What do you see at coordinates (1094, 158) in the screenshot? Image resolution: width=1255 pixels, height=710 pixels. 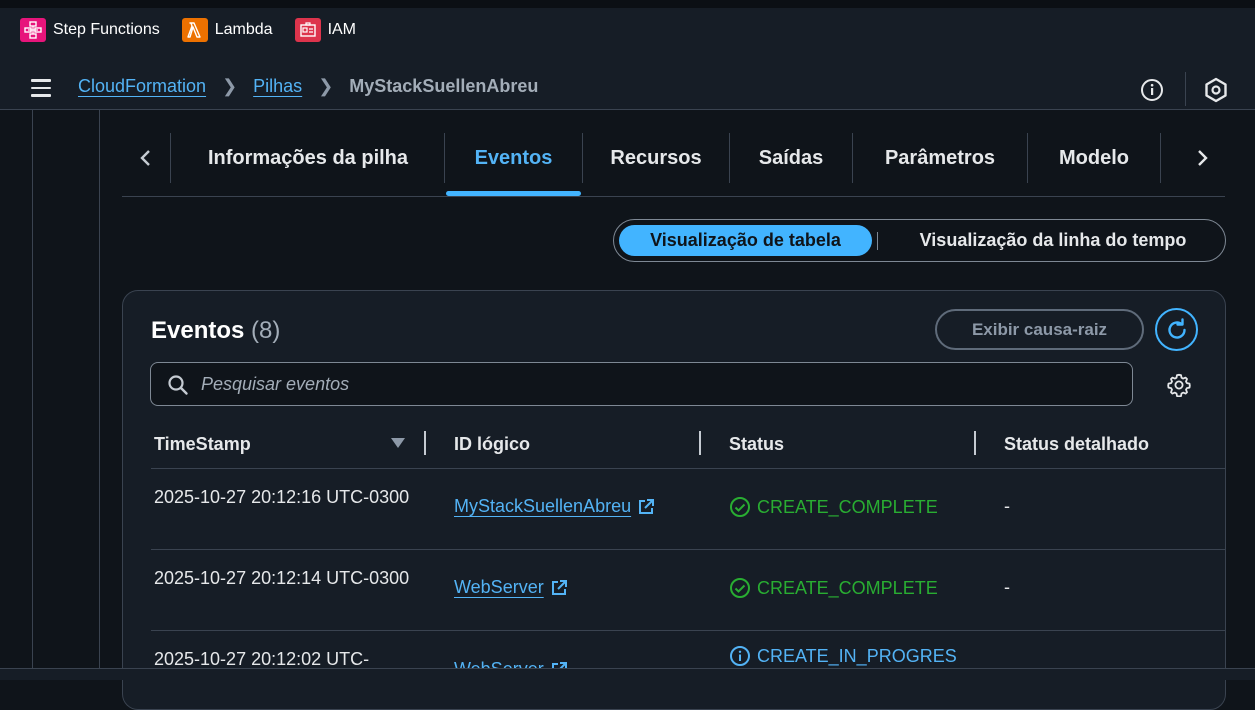 I see `tab-template: Modelo` at bounding box center [1094, 158].